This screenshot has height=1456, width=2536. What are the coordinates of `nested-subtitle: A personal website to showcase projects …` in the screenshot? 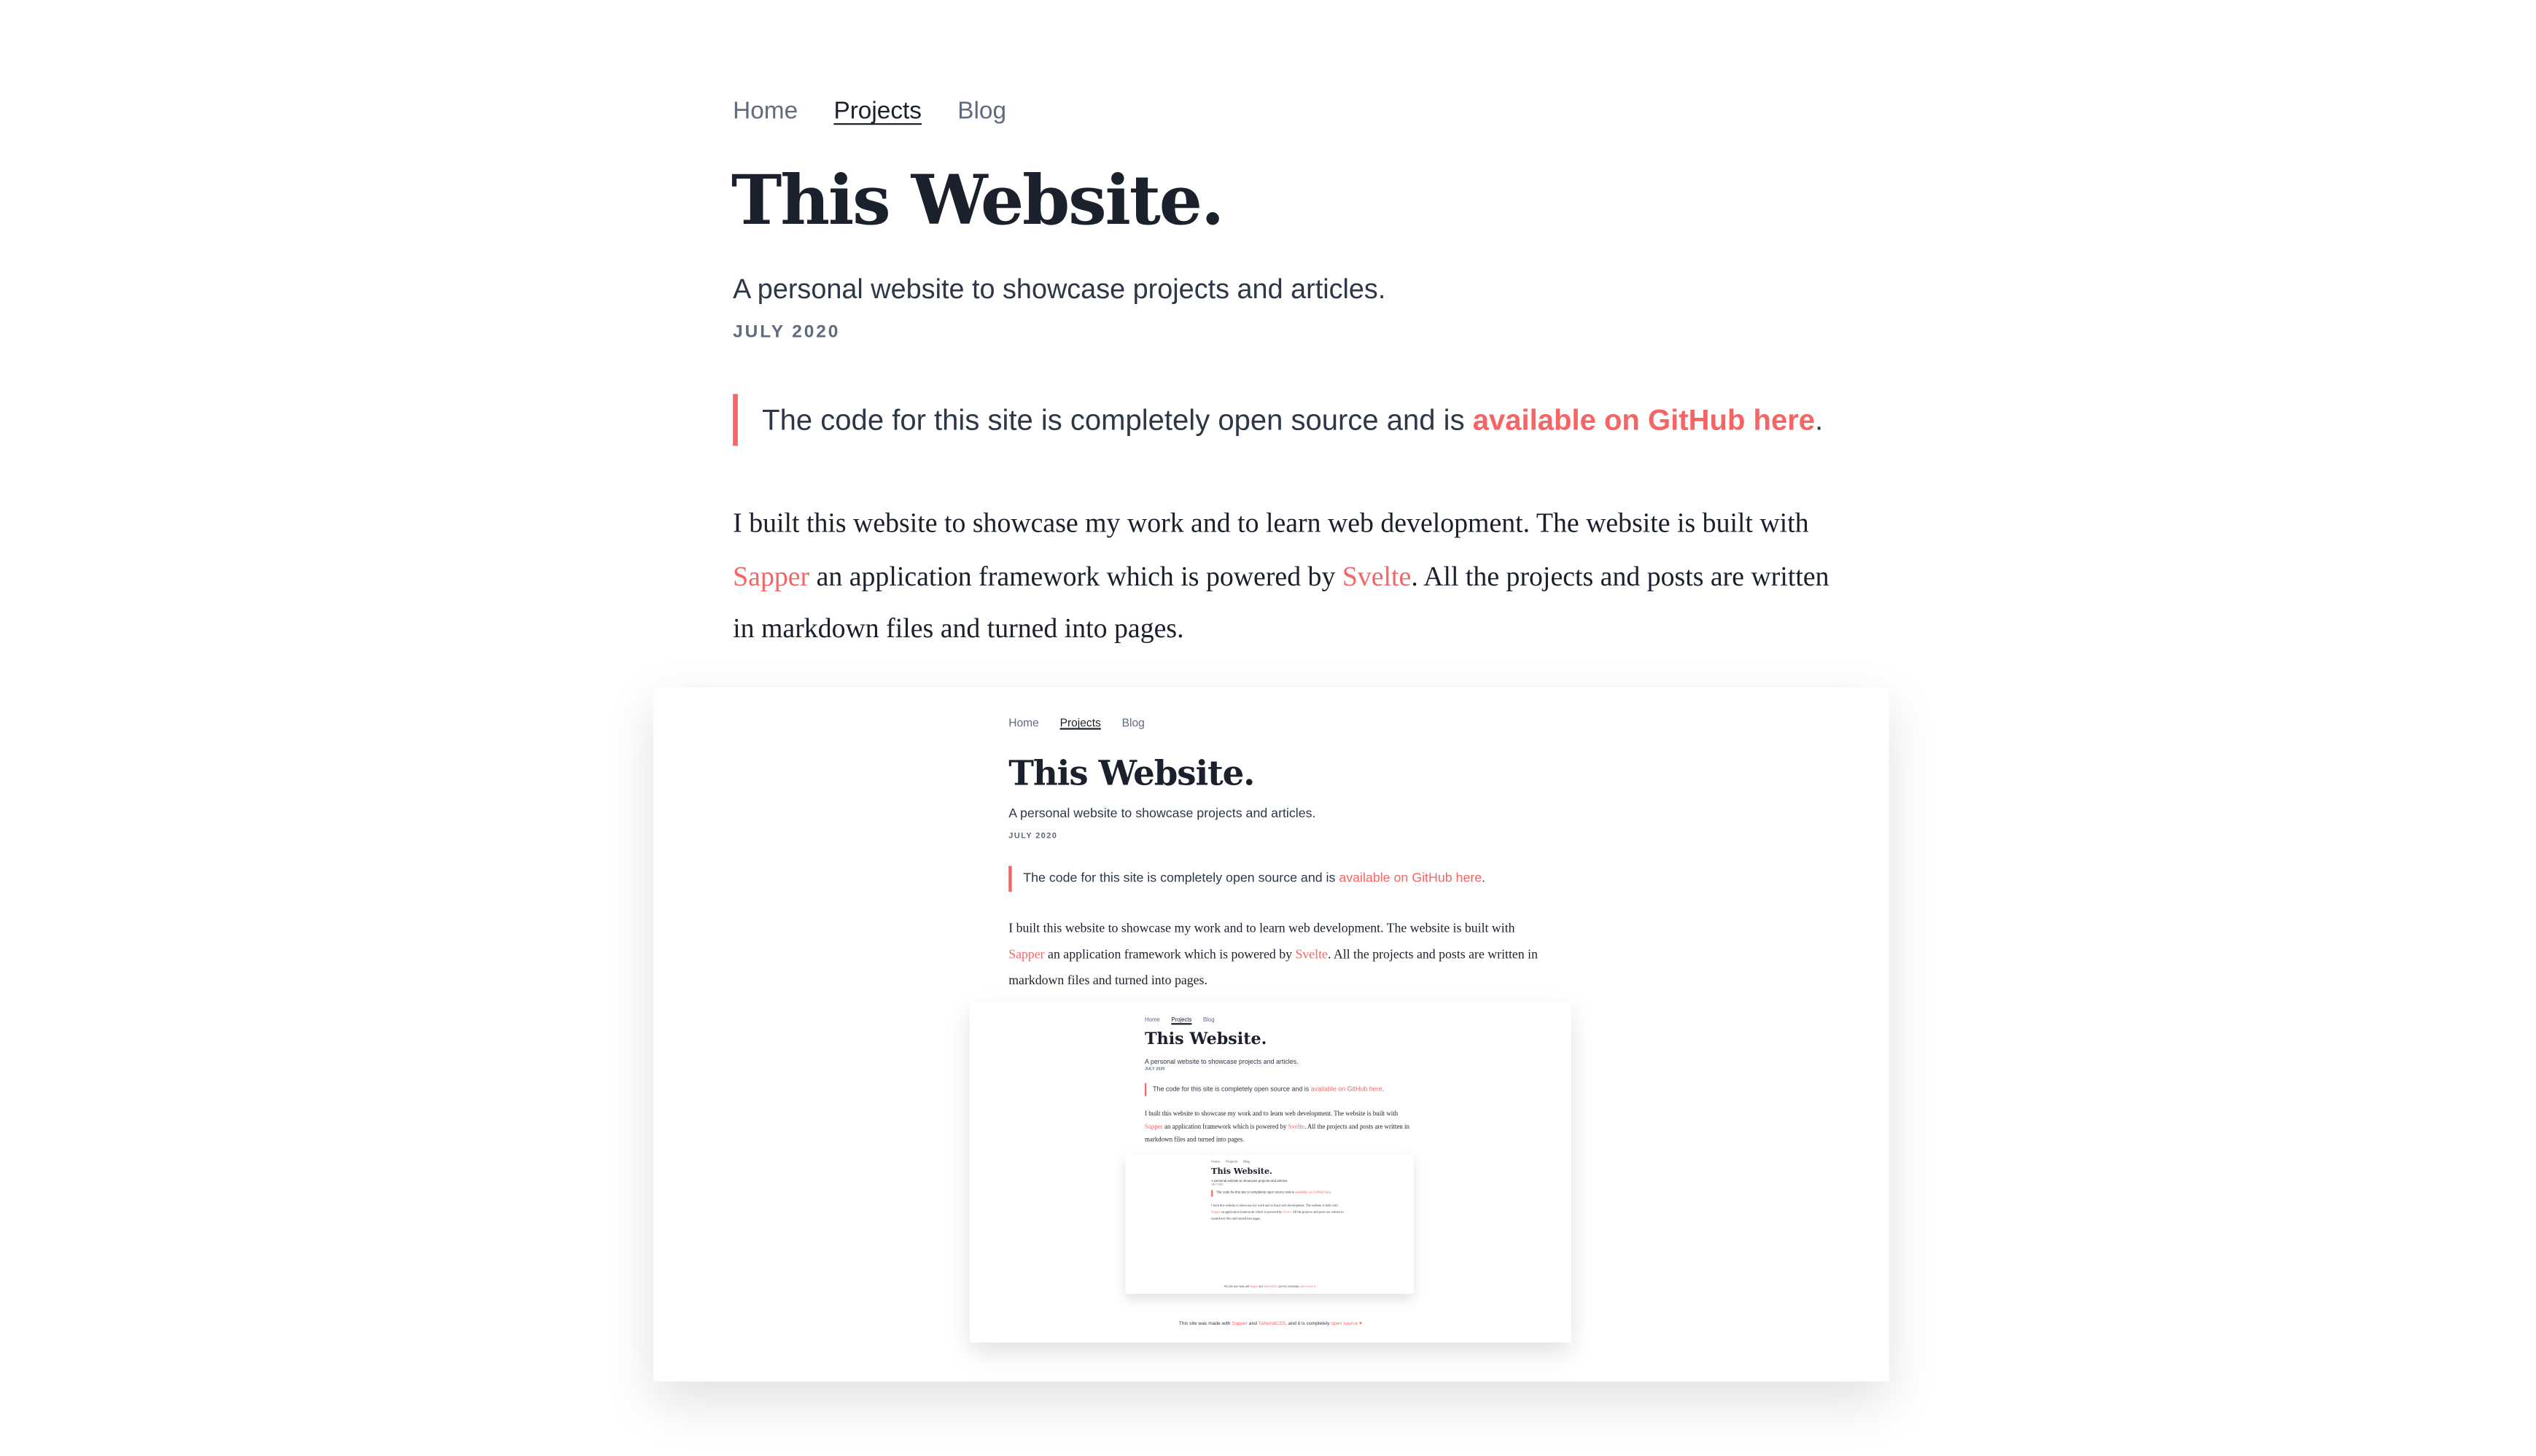 It's located at (1222, 1061).